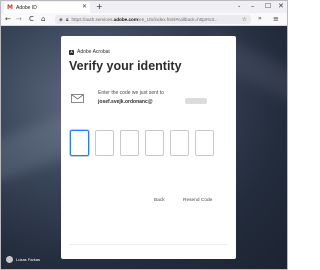  What do you see at coordinates (260, 19) in the screenshot?
I see `overflow-icon: »` at bounding box center [260, 19].